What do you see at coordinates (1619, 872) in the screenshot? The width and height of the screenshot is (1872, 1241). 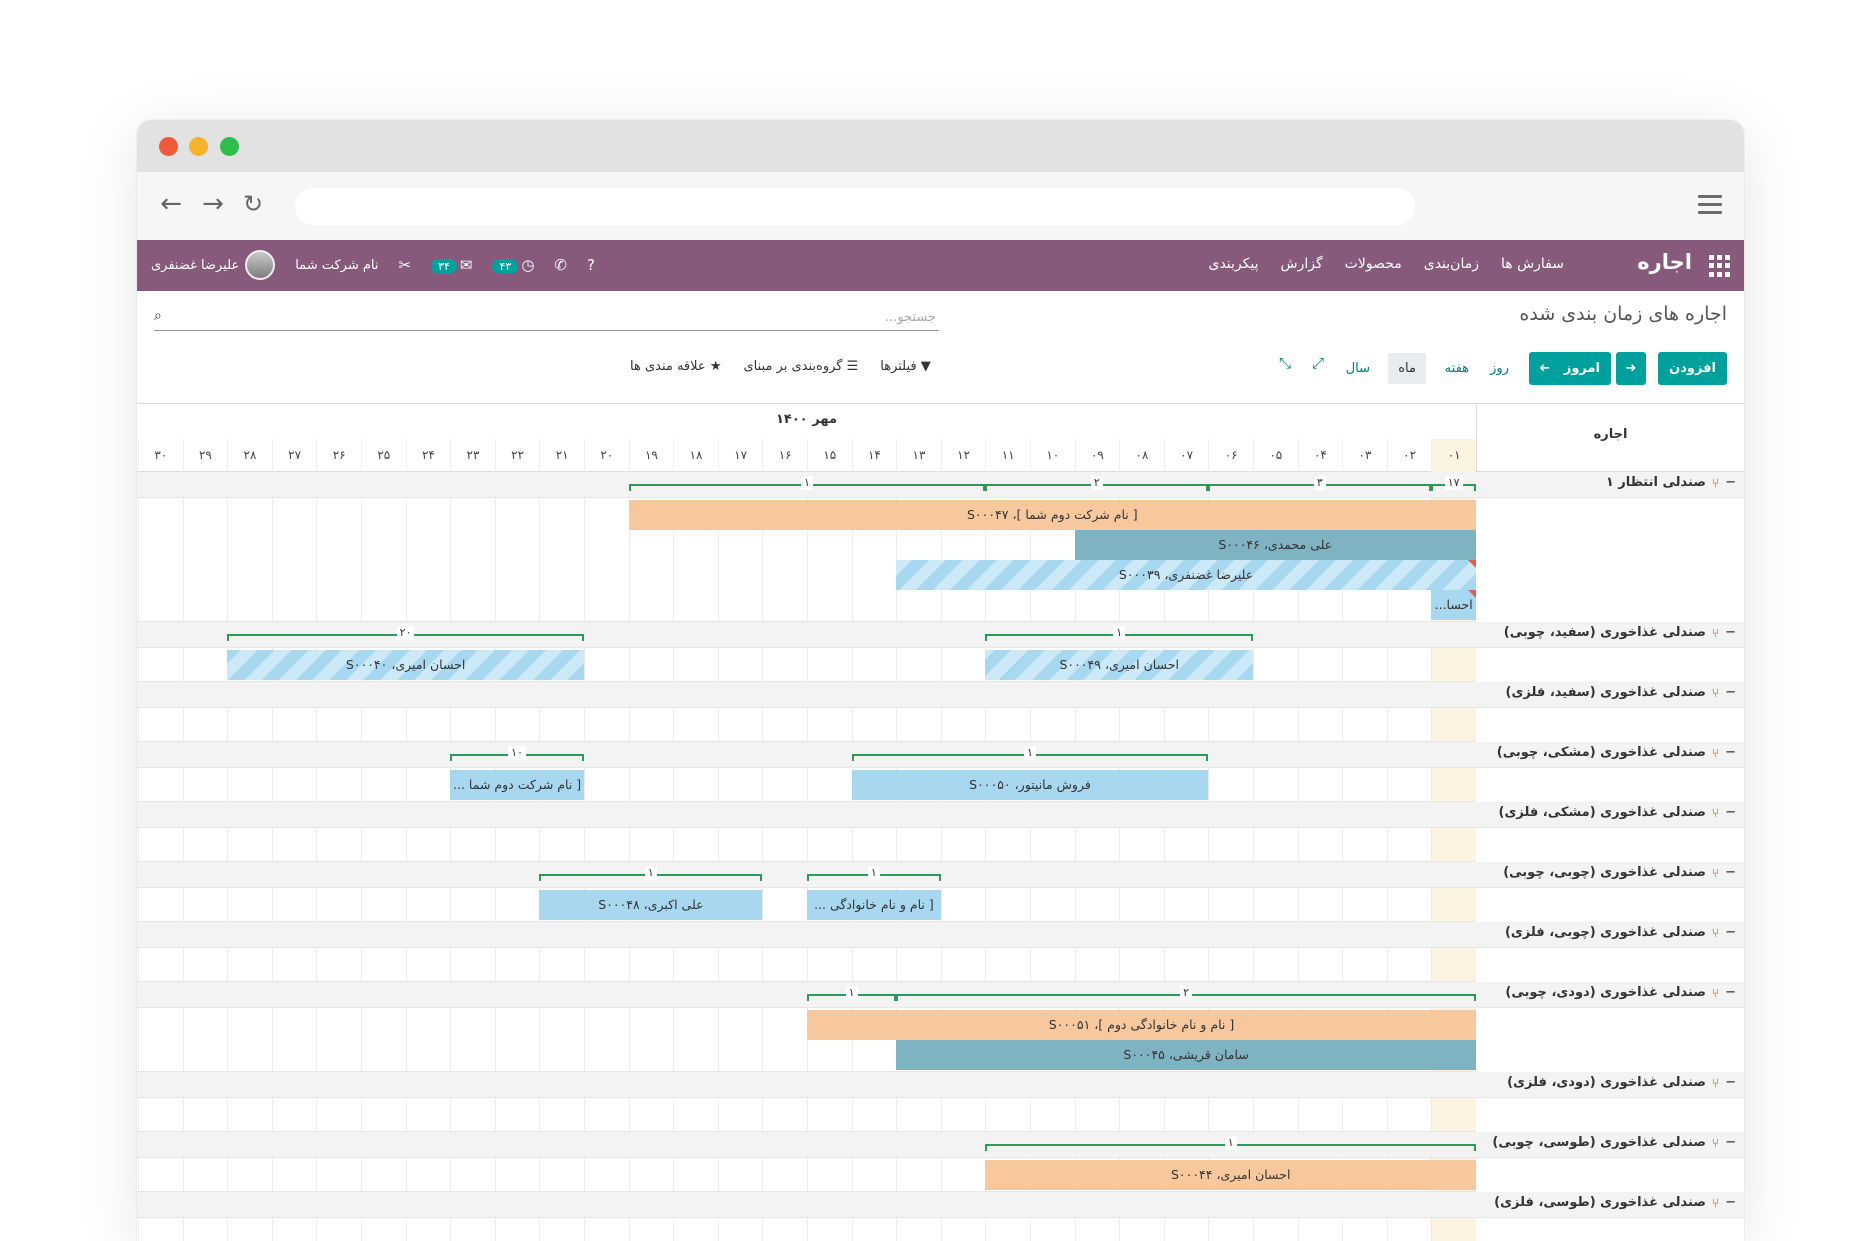 I see `row-label: − ⑂ صندلی غذاخوری (چوبی، چوبی)` at bounding box center [1619, 872].